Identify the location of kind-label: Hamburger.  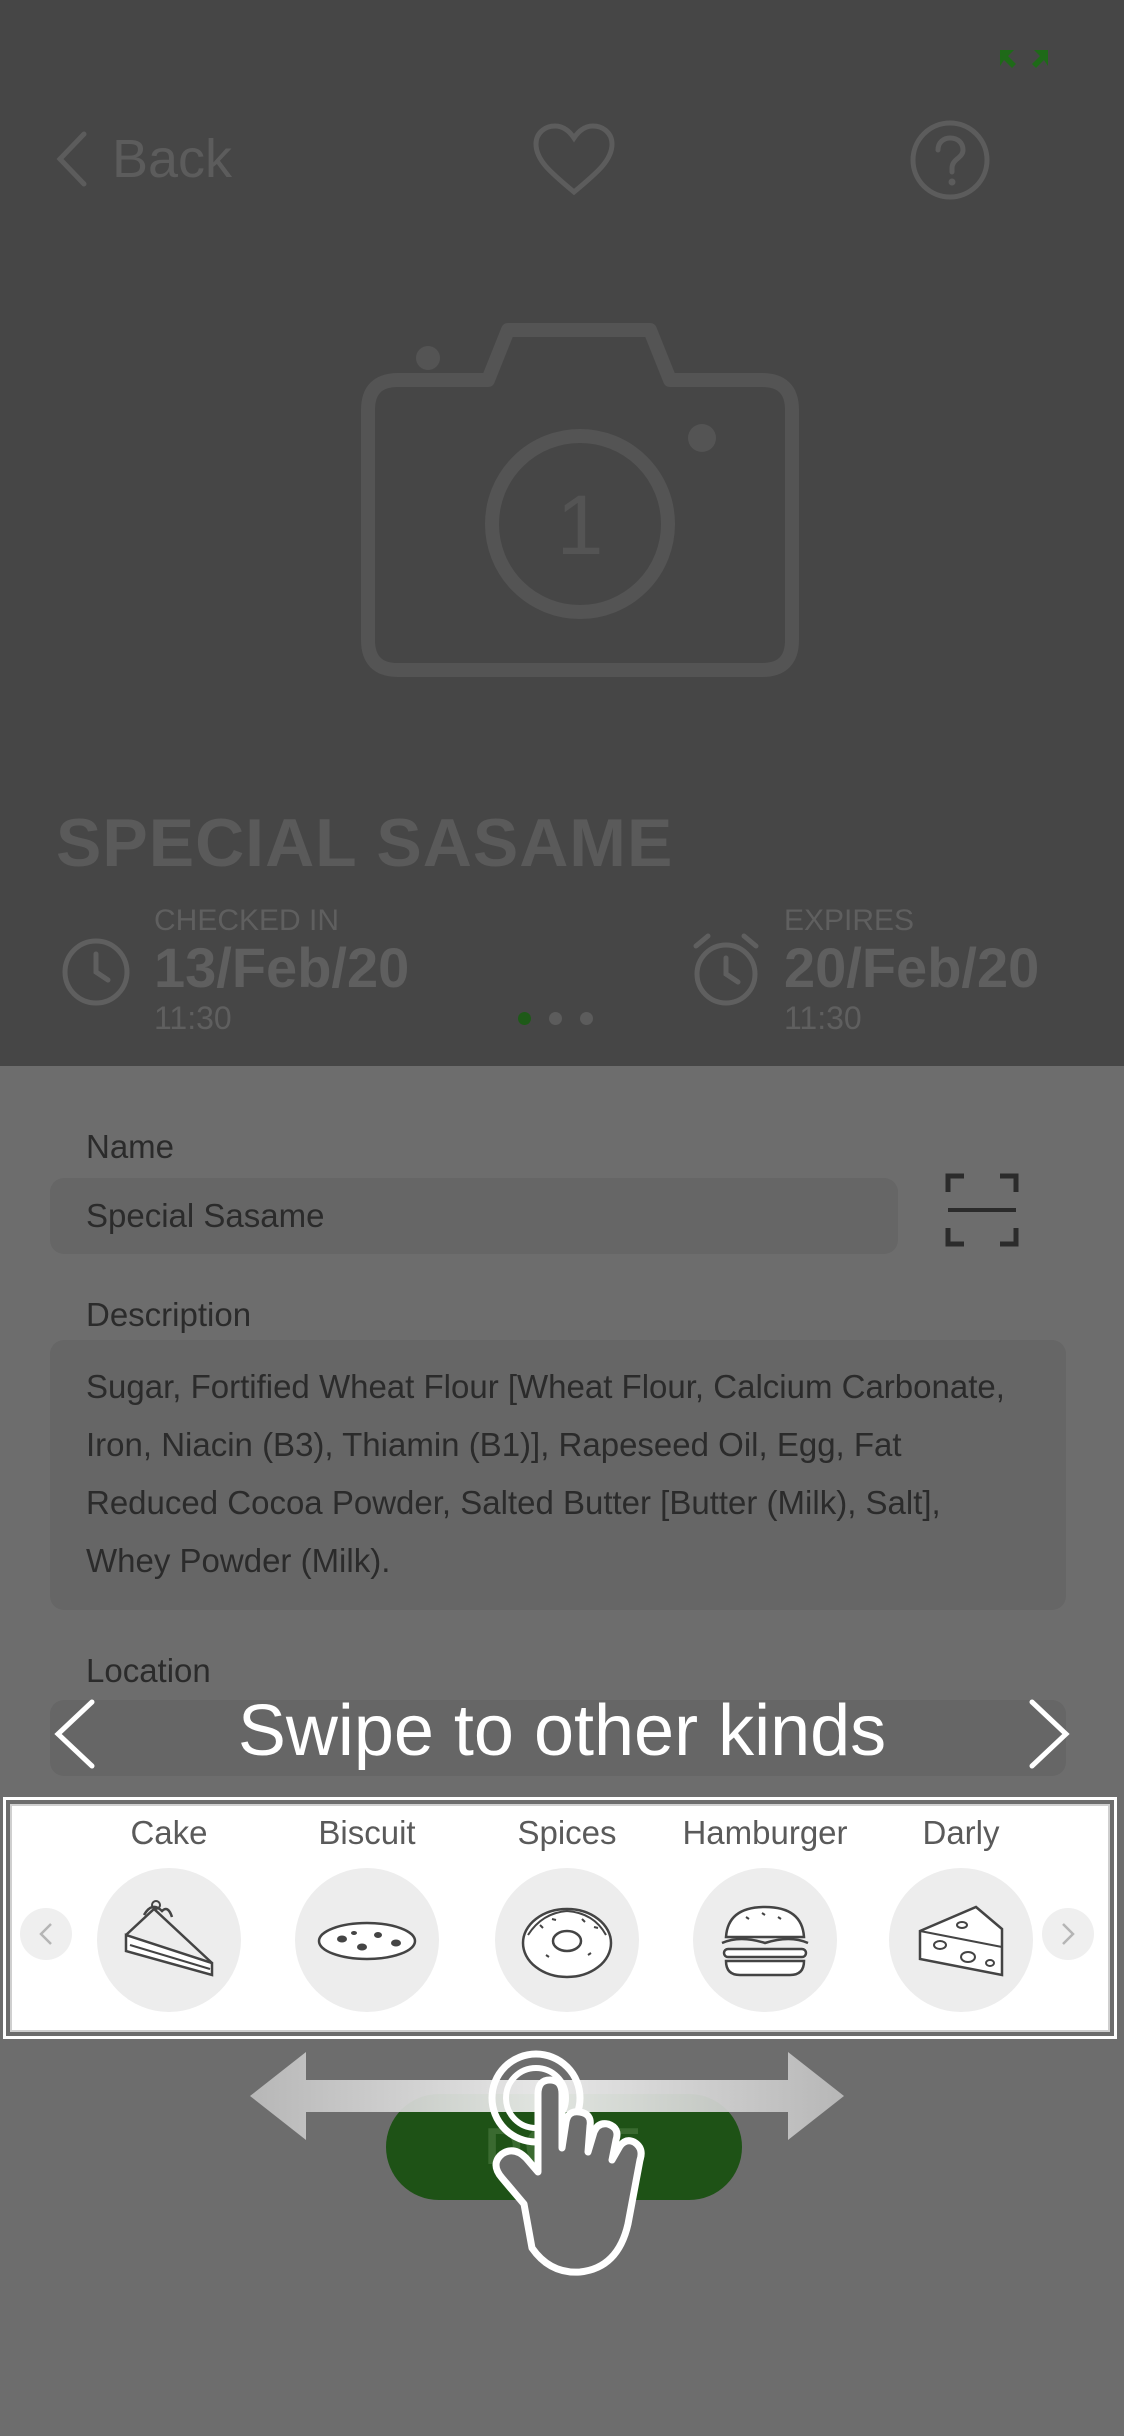
(765, 1832).